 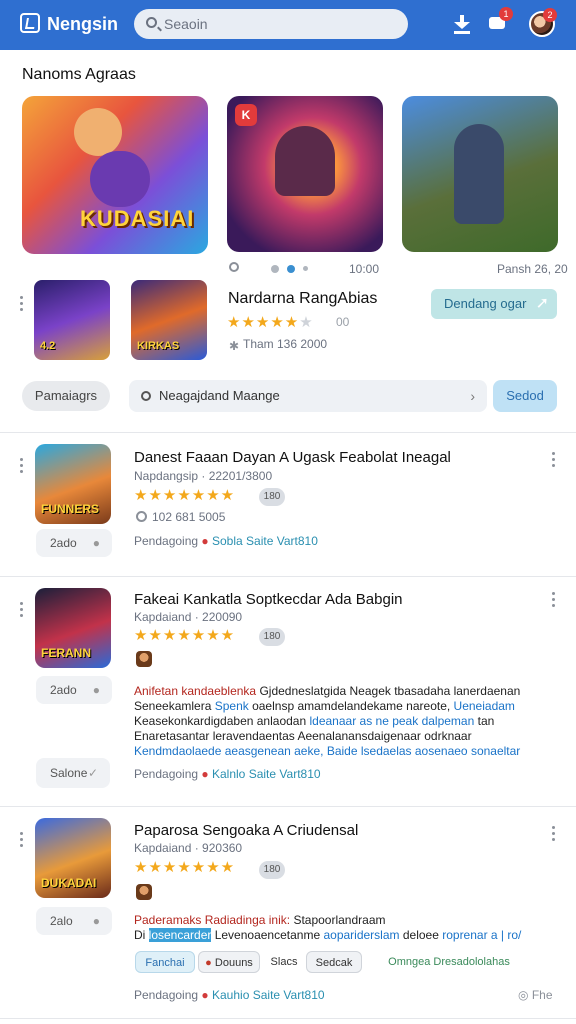 What do you see at coordinates (188, 617) in the screenshot?
I see `app-developer: Kapdaiand · 220090` at bounding box center [188, 617].